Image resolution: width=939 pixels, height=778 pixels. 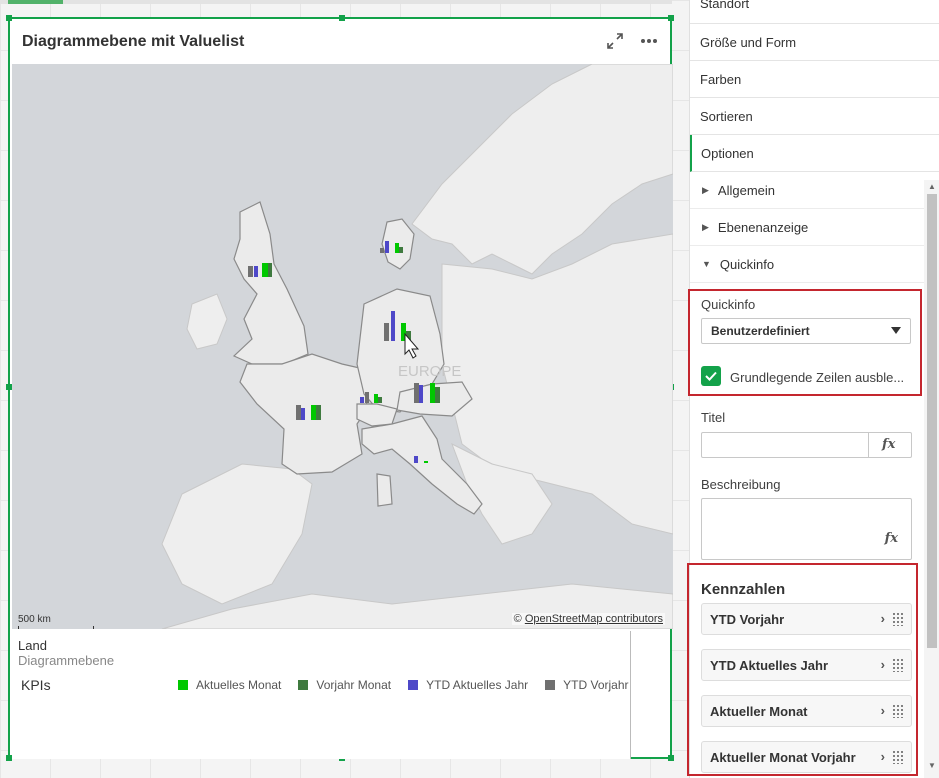 I want to click on fx-icon: fx, so click(x=891, y=538).